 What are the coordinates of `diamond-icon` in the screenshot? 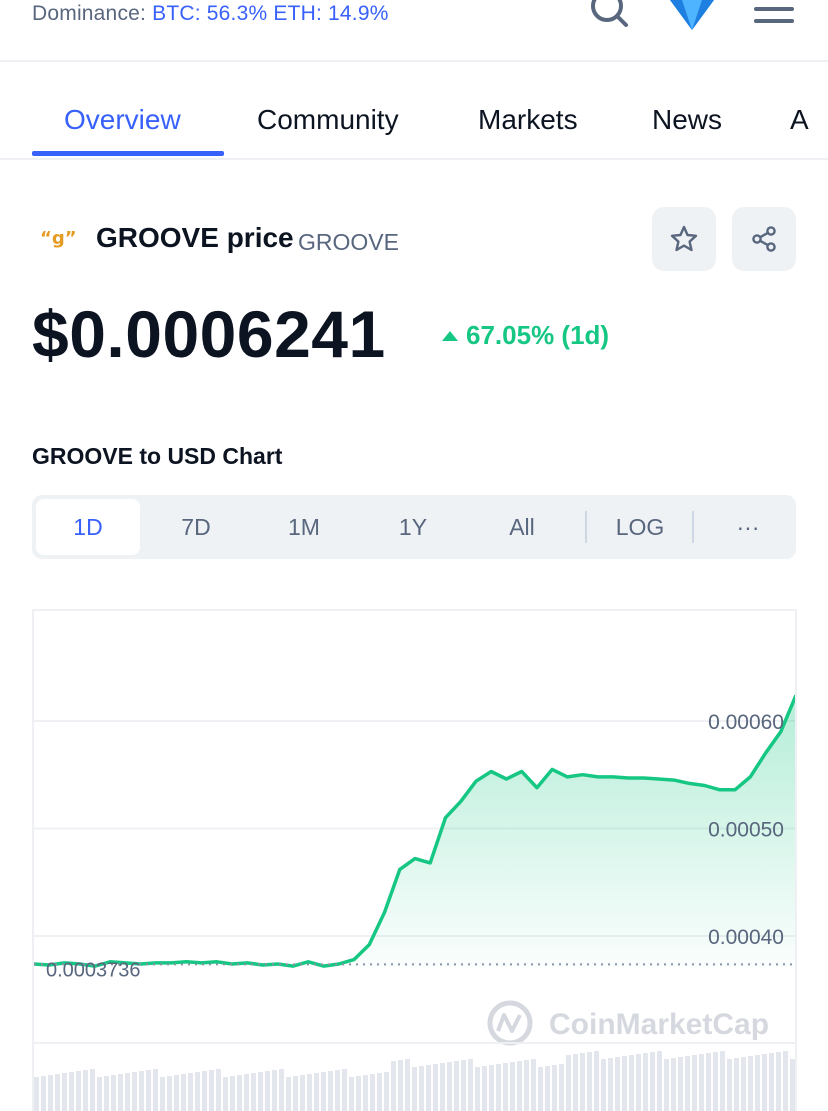 It's located at (692, 18).